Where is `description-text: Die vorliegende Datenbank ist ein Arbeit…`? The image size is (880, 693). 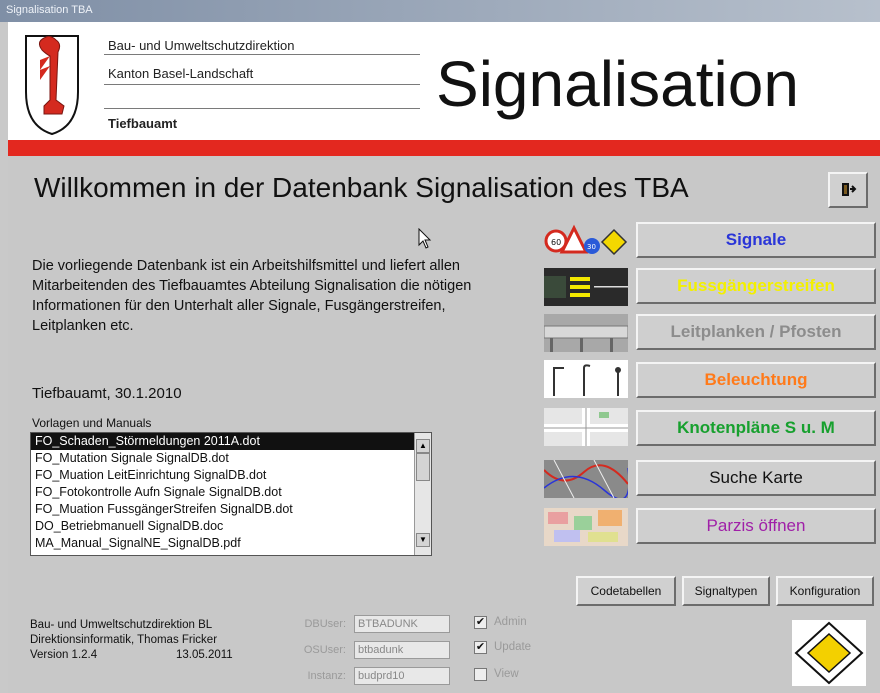
description-text: Die vorliegende Datenbank ist ein Arbeit… is located at coordinates (252, 296).